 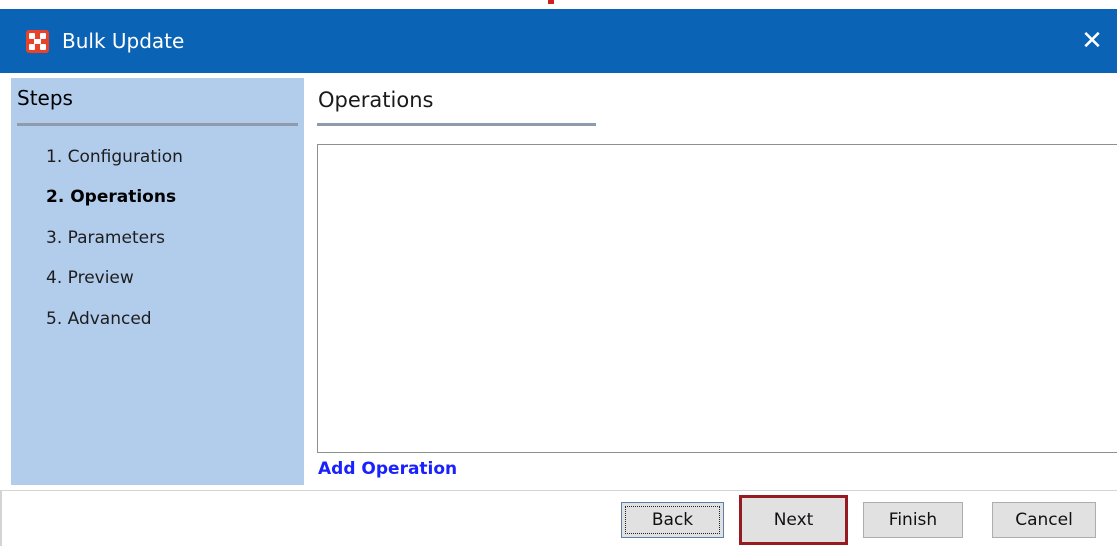 What do you see at coordinates (376, 100) in the screenshot?
I see `page-title: Operations` at bounding box center [376, 100].